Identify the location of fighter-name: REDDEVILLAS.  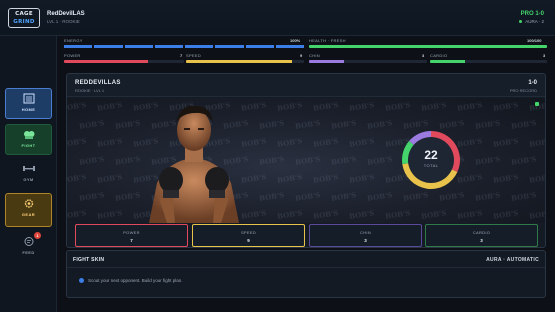
(98, 83).